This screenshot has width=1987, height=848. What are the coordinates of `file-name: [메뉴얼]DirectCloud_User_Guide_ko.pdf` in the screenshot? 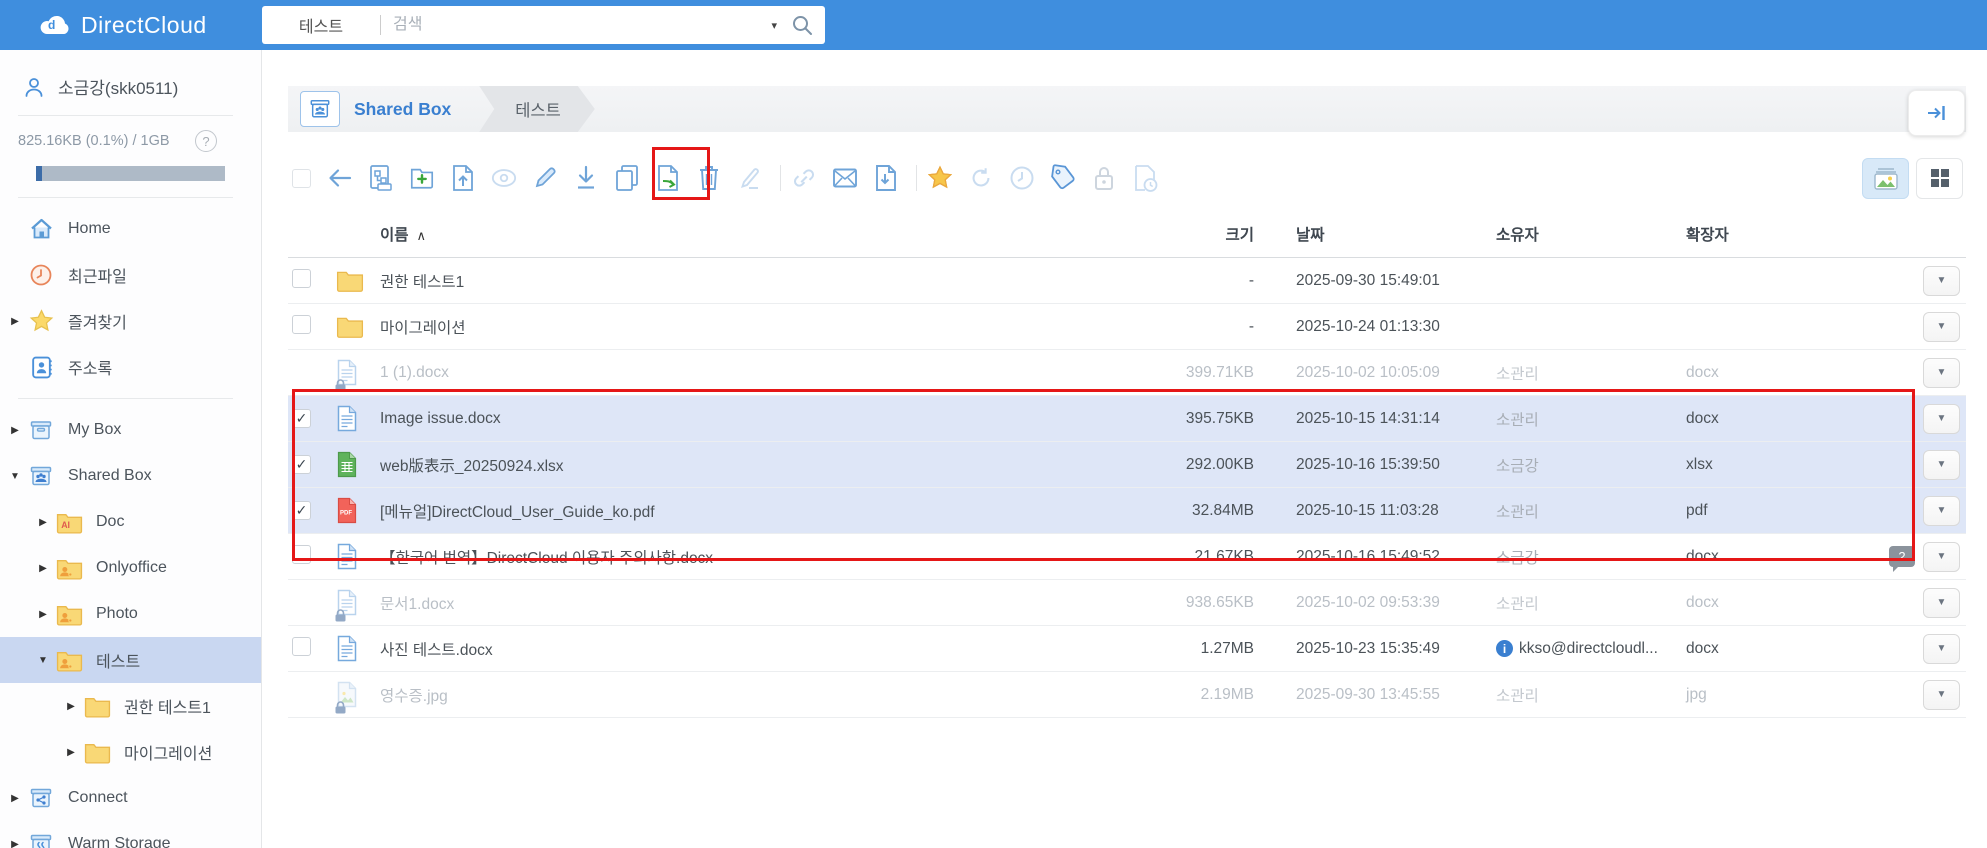 It's located at (753, 511).